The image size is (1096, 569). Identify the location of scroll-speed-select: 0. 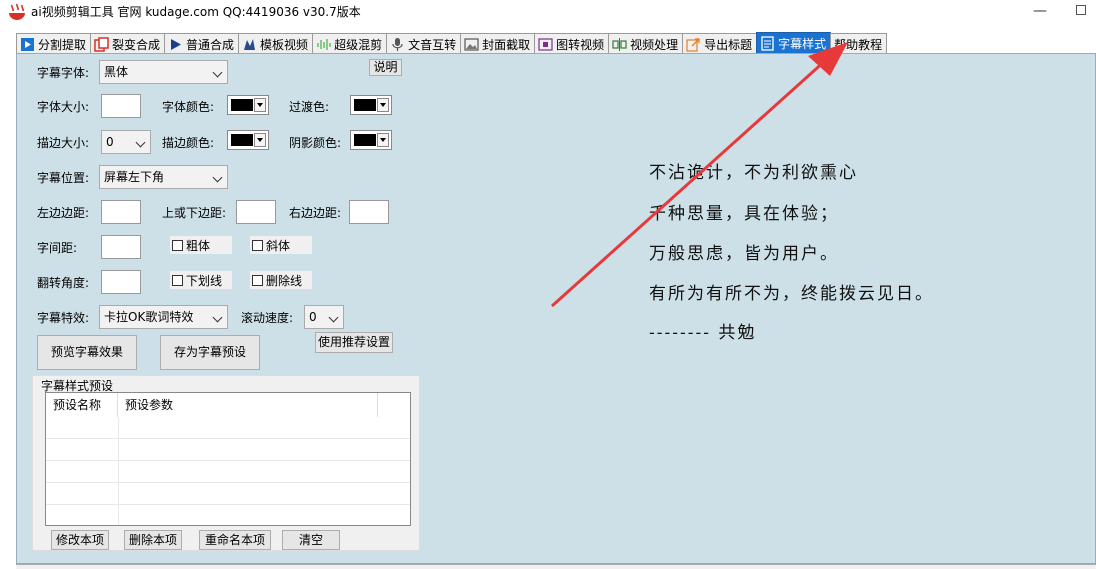
(324, 317).